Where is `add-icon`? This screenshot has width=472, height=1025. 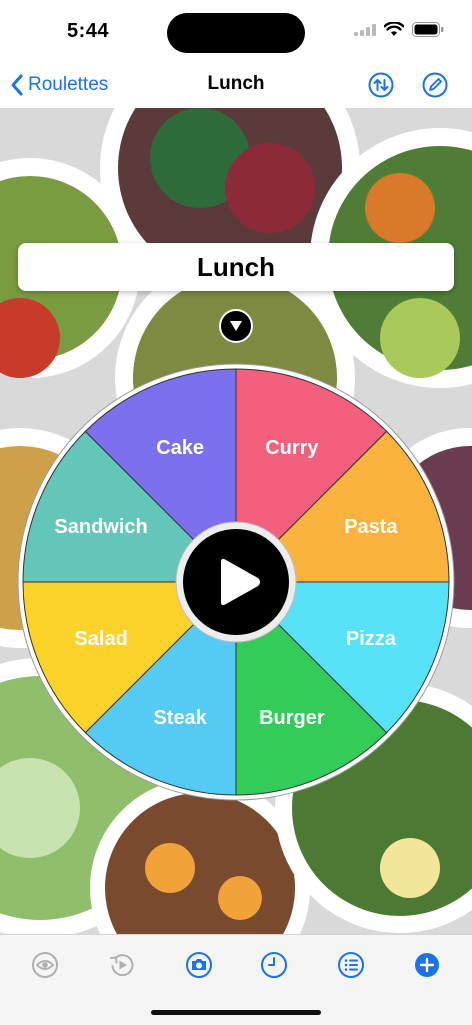 add-icon is located at coordinates (427, 965).